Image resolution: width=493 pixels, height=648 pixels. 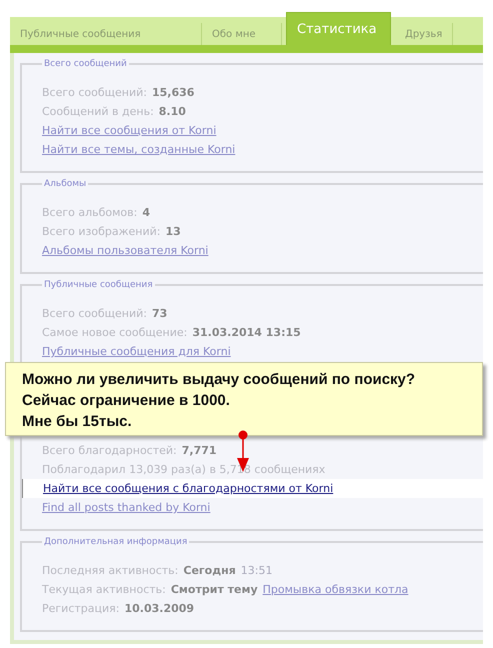 What do you see at coordinates (77, 422) in the screenshot?
I see `callout-text: Мне бы 15тыс.` at bounding box center [77, 422].